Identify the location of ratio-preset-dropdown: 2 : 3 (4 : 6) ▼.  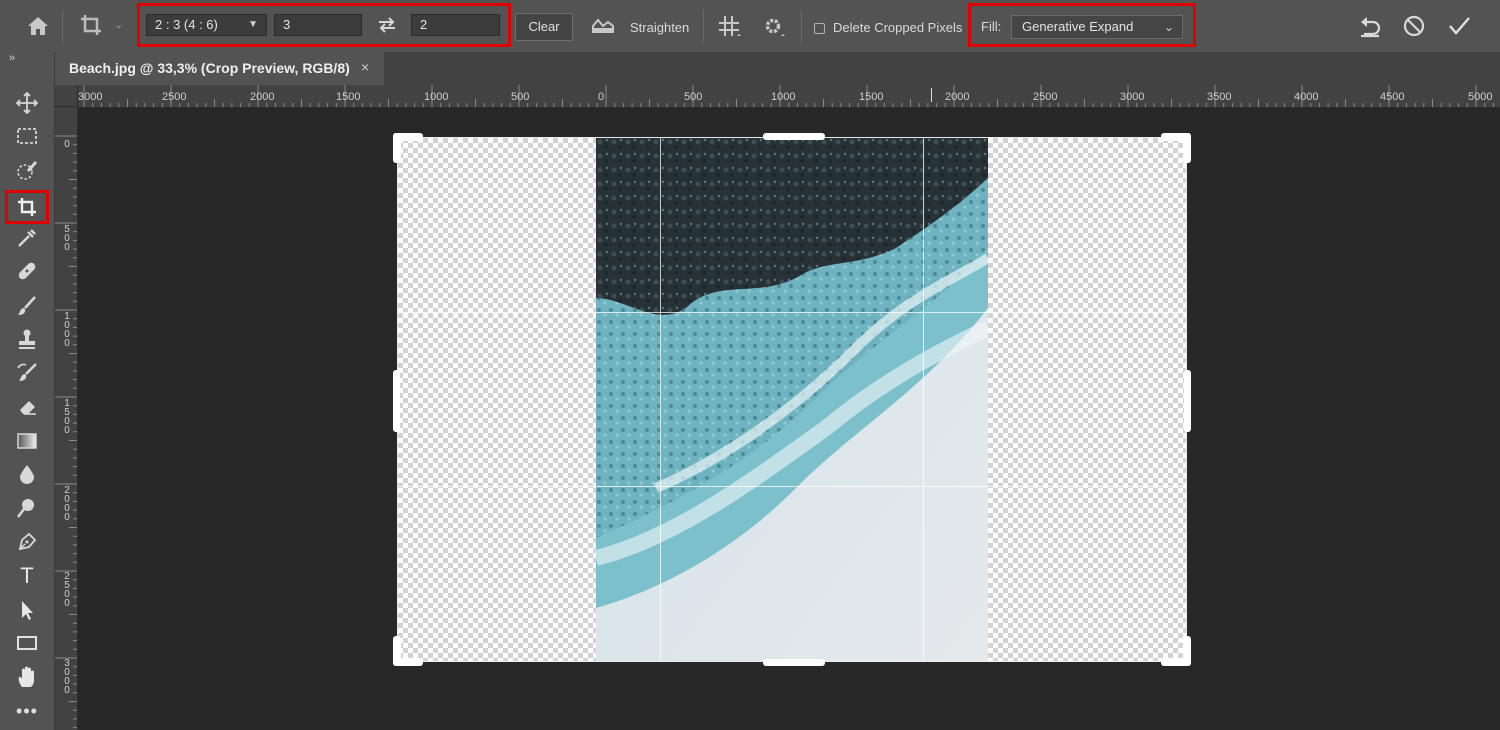
(206, 25).